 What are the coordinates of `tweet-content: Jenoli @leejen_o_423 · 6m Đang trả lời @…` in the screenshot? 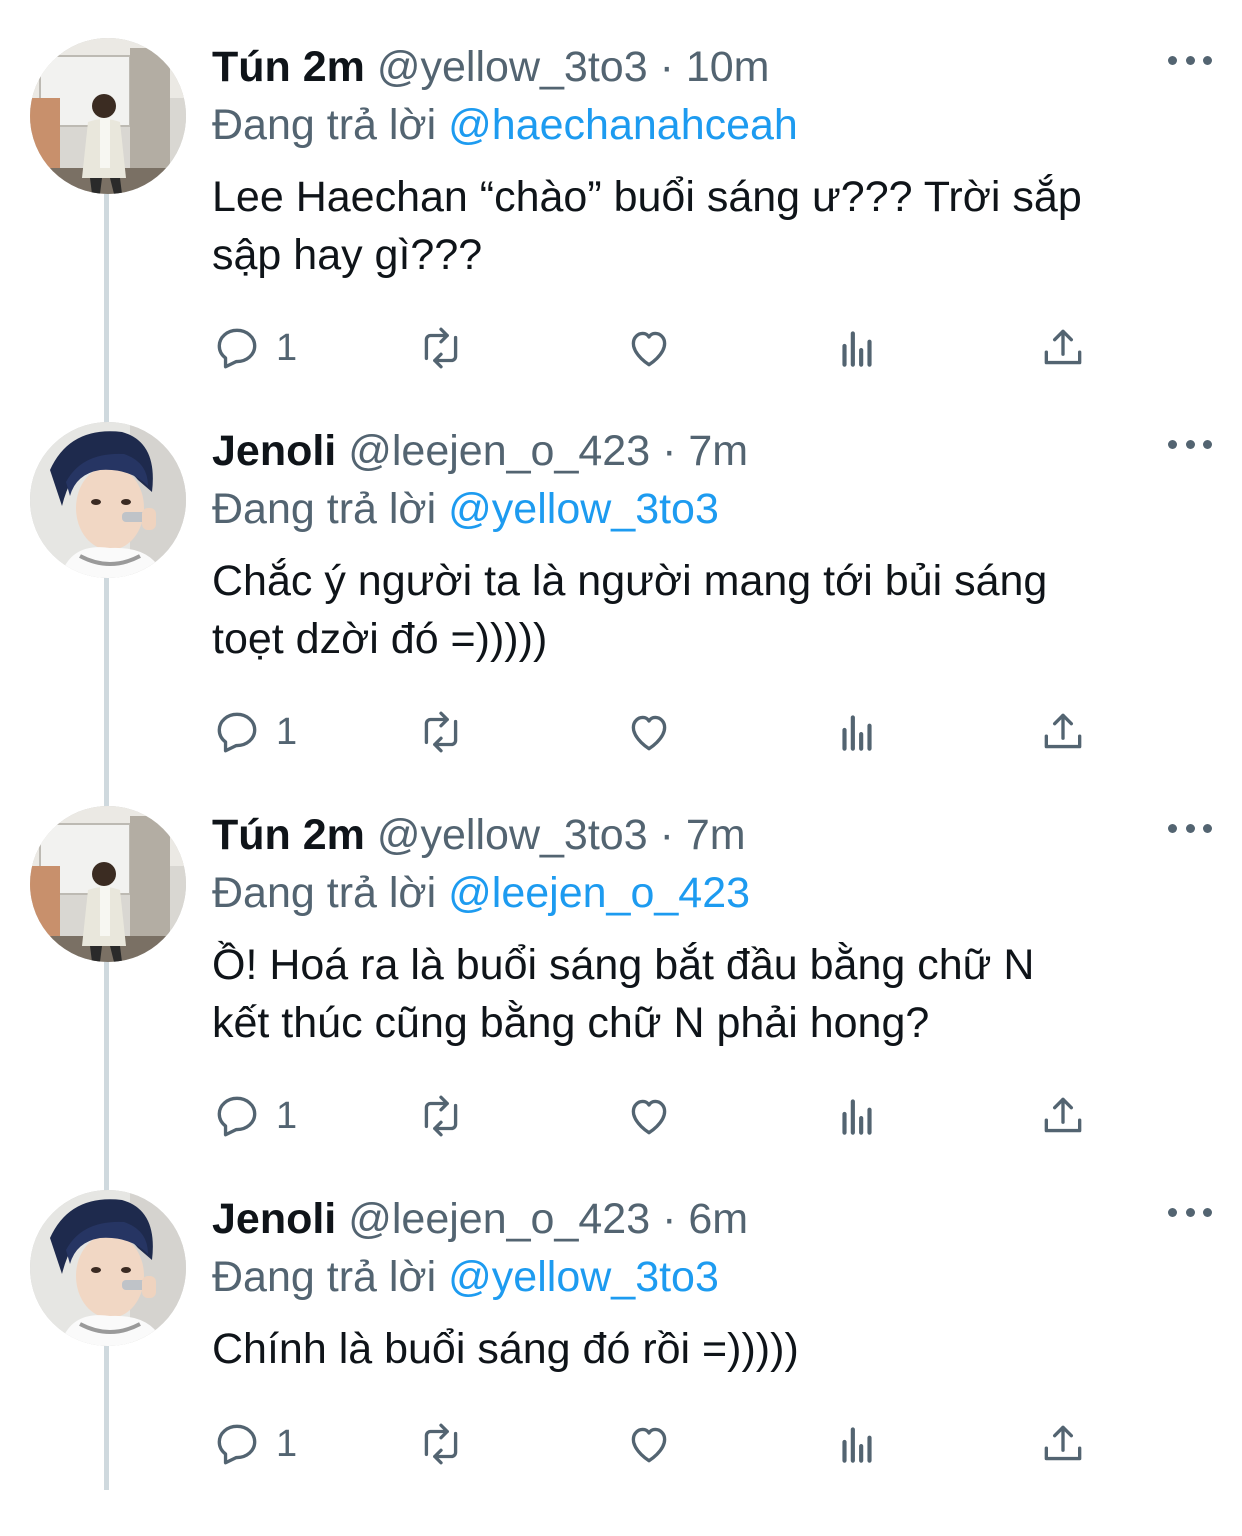 It's located at (712, 1284).